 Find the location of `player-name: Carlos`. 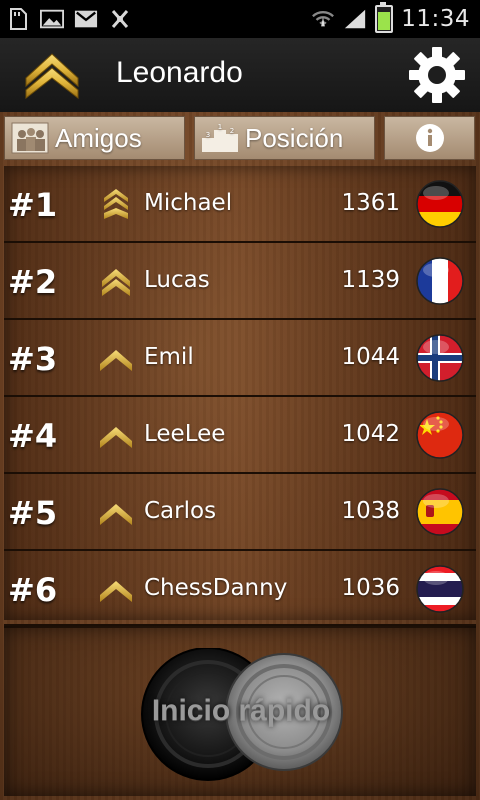

player-name: Carlos is located at coordinates (180, 511).